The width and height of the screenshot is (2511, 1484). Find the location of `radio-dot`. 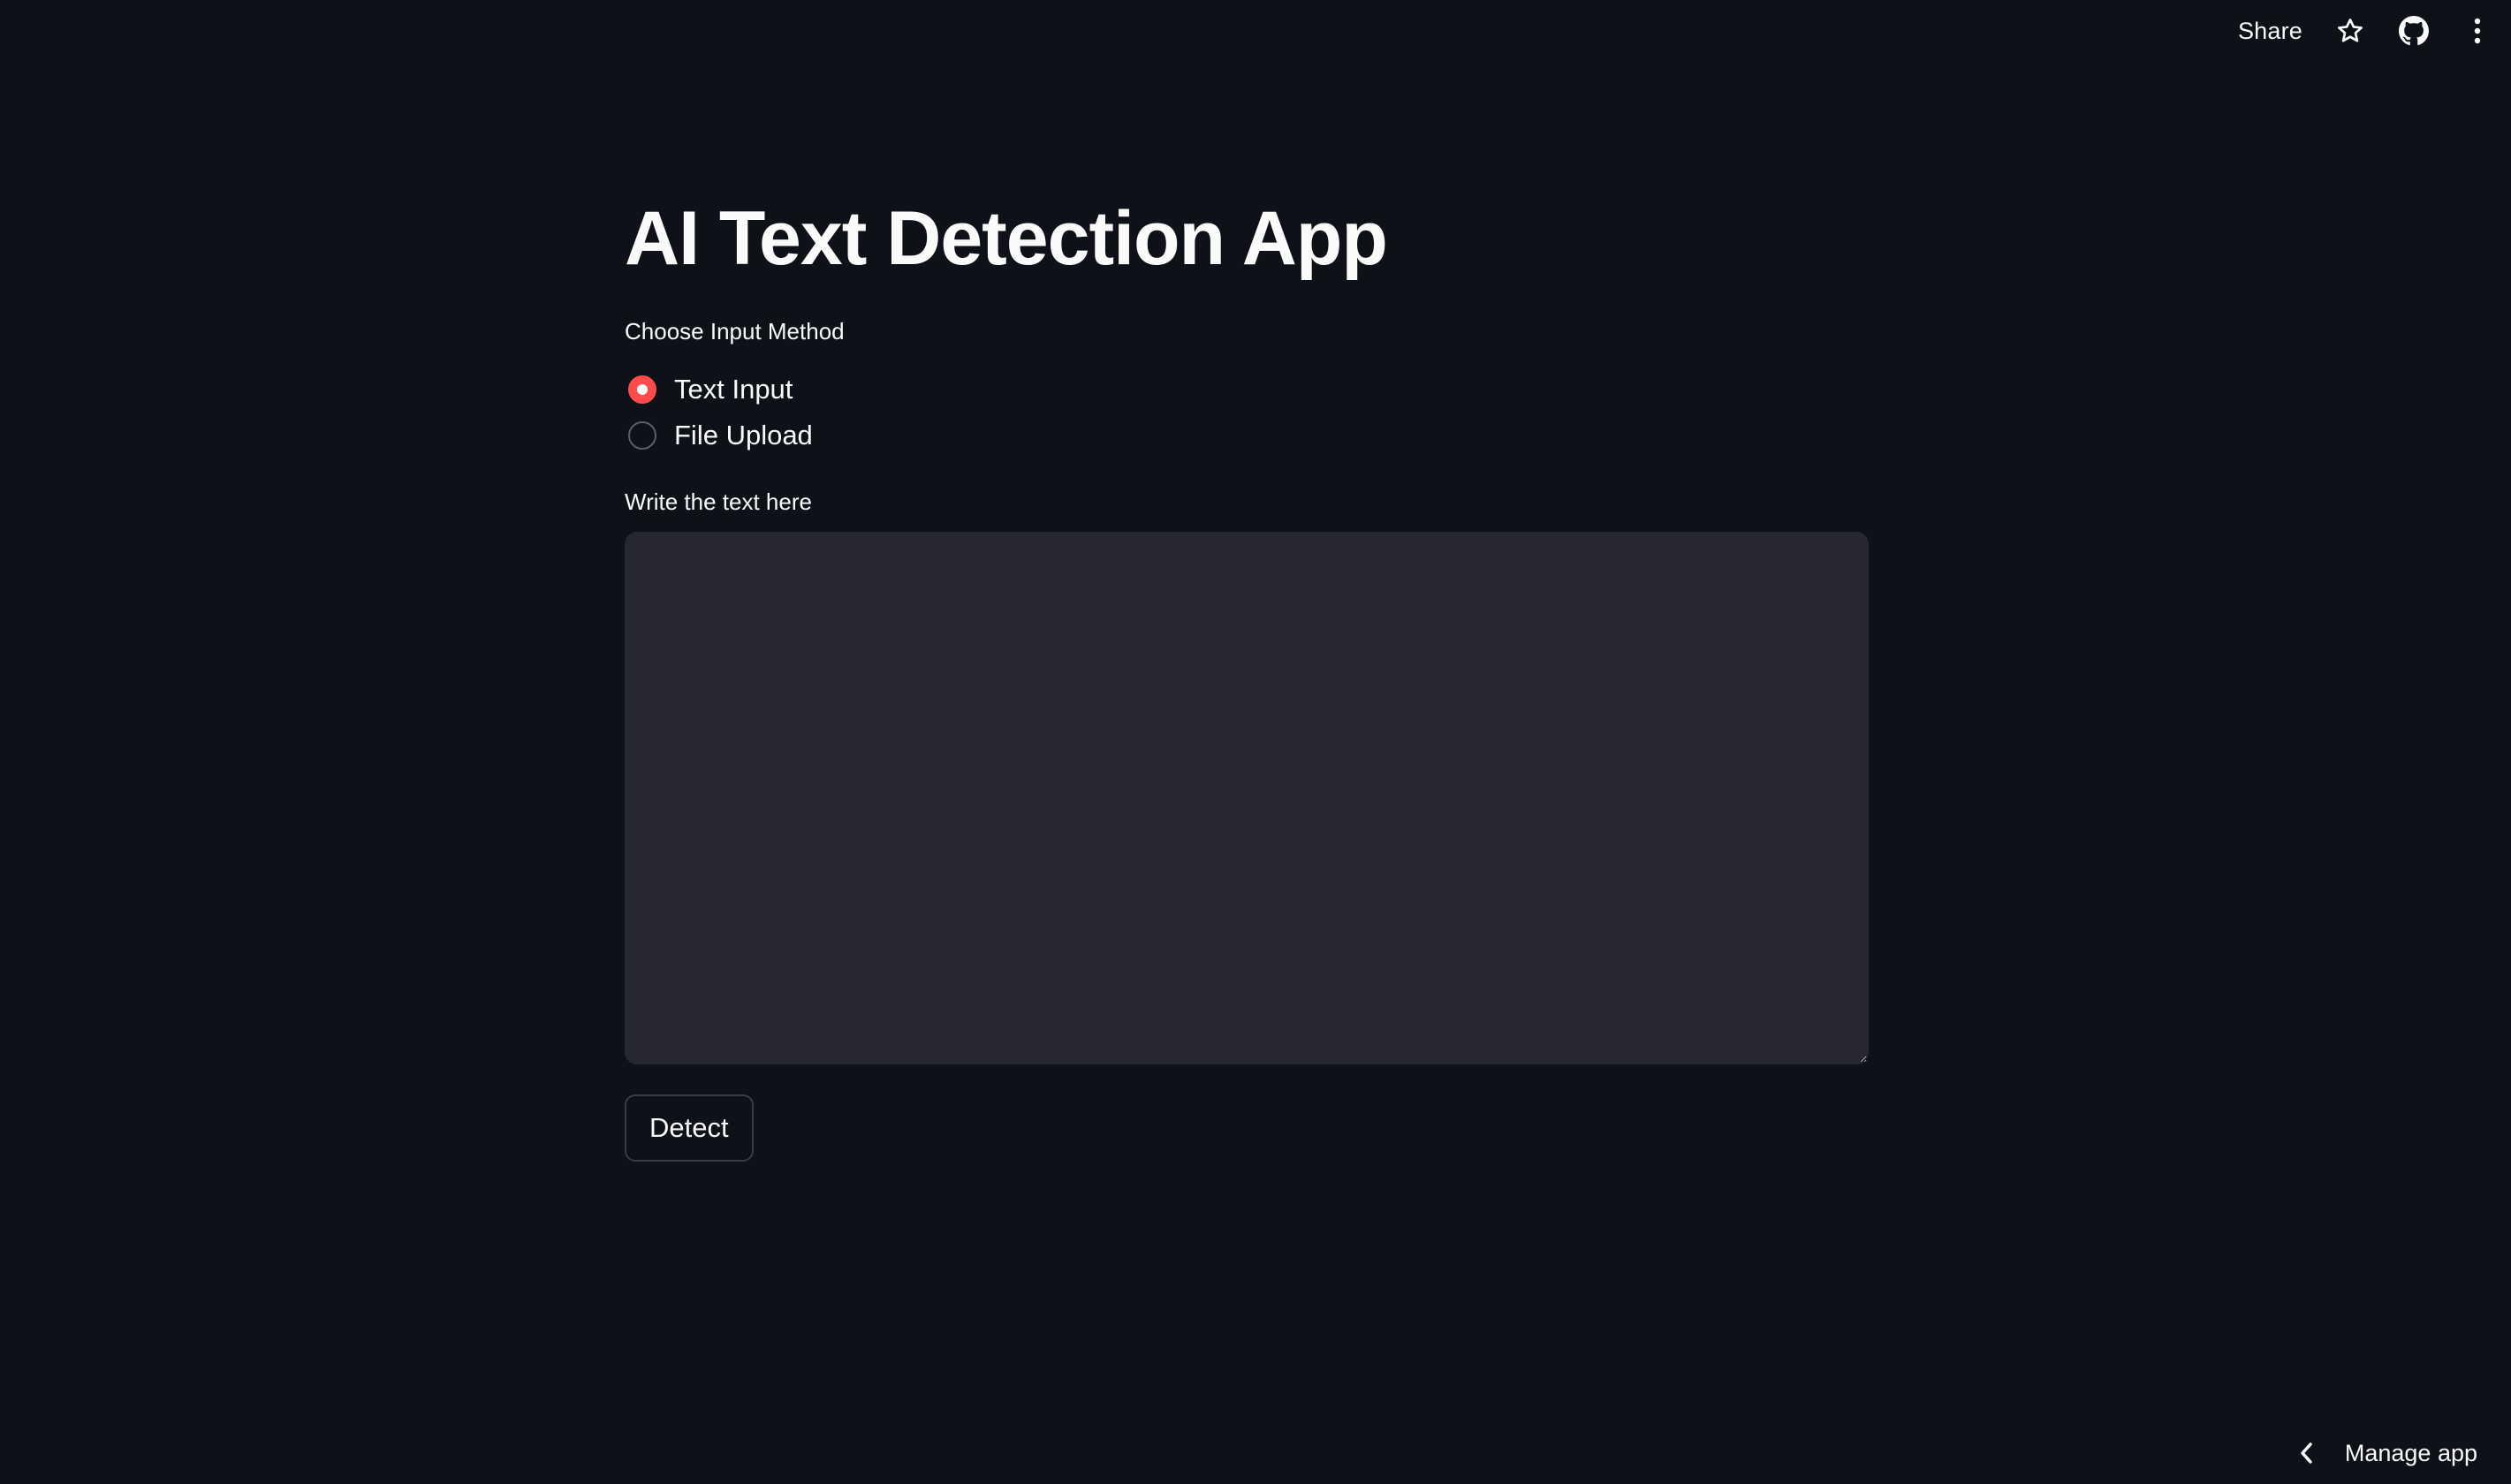

radio-dot is located at coordinates (642, 389).